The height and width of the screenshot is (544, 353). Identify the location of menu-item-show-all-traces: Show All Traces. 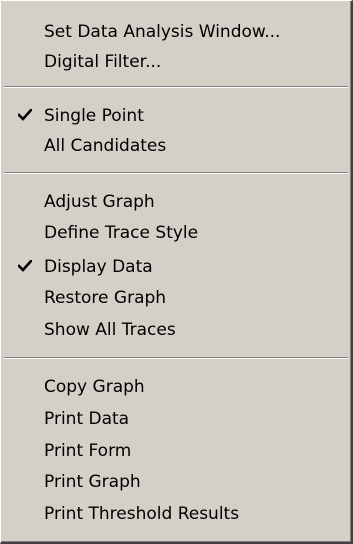
(175, 330).